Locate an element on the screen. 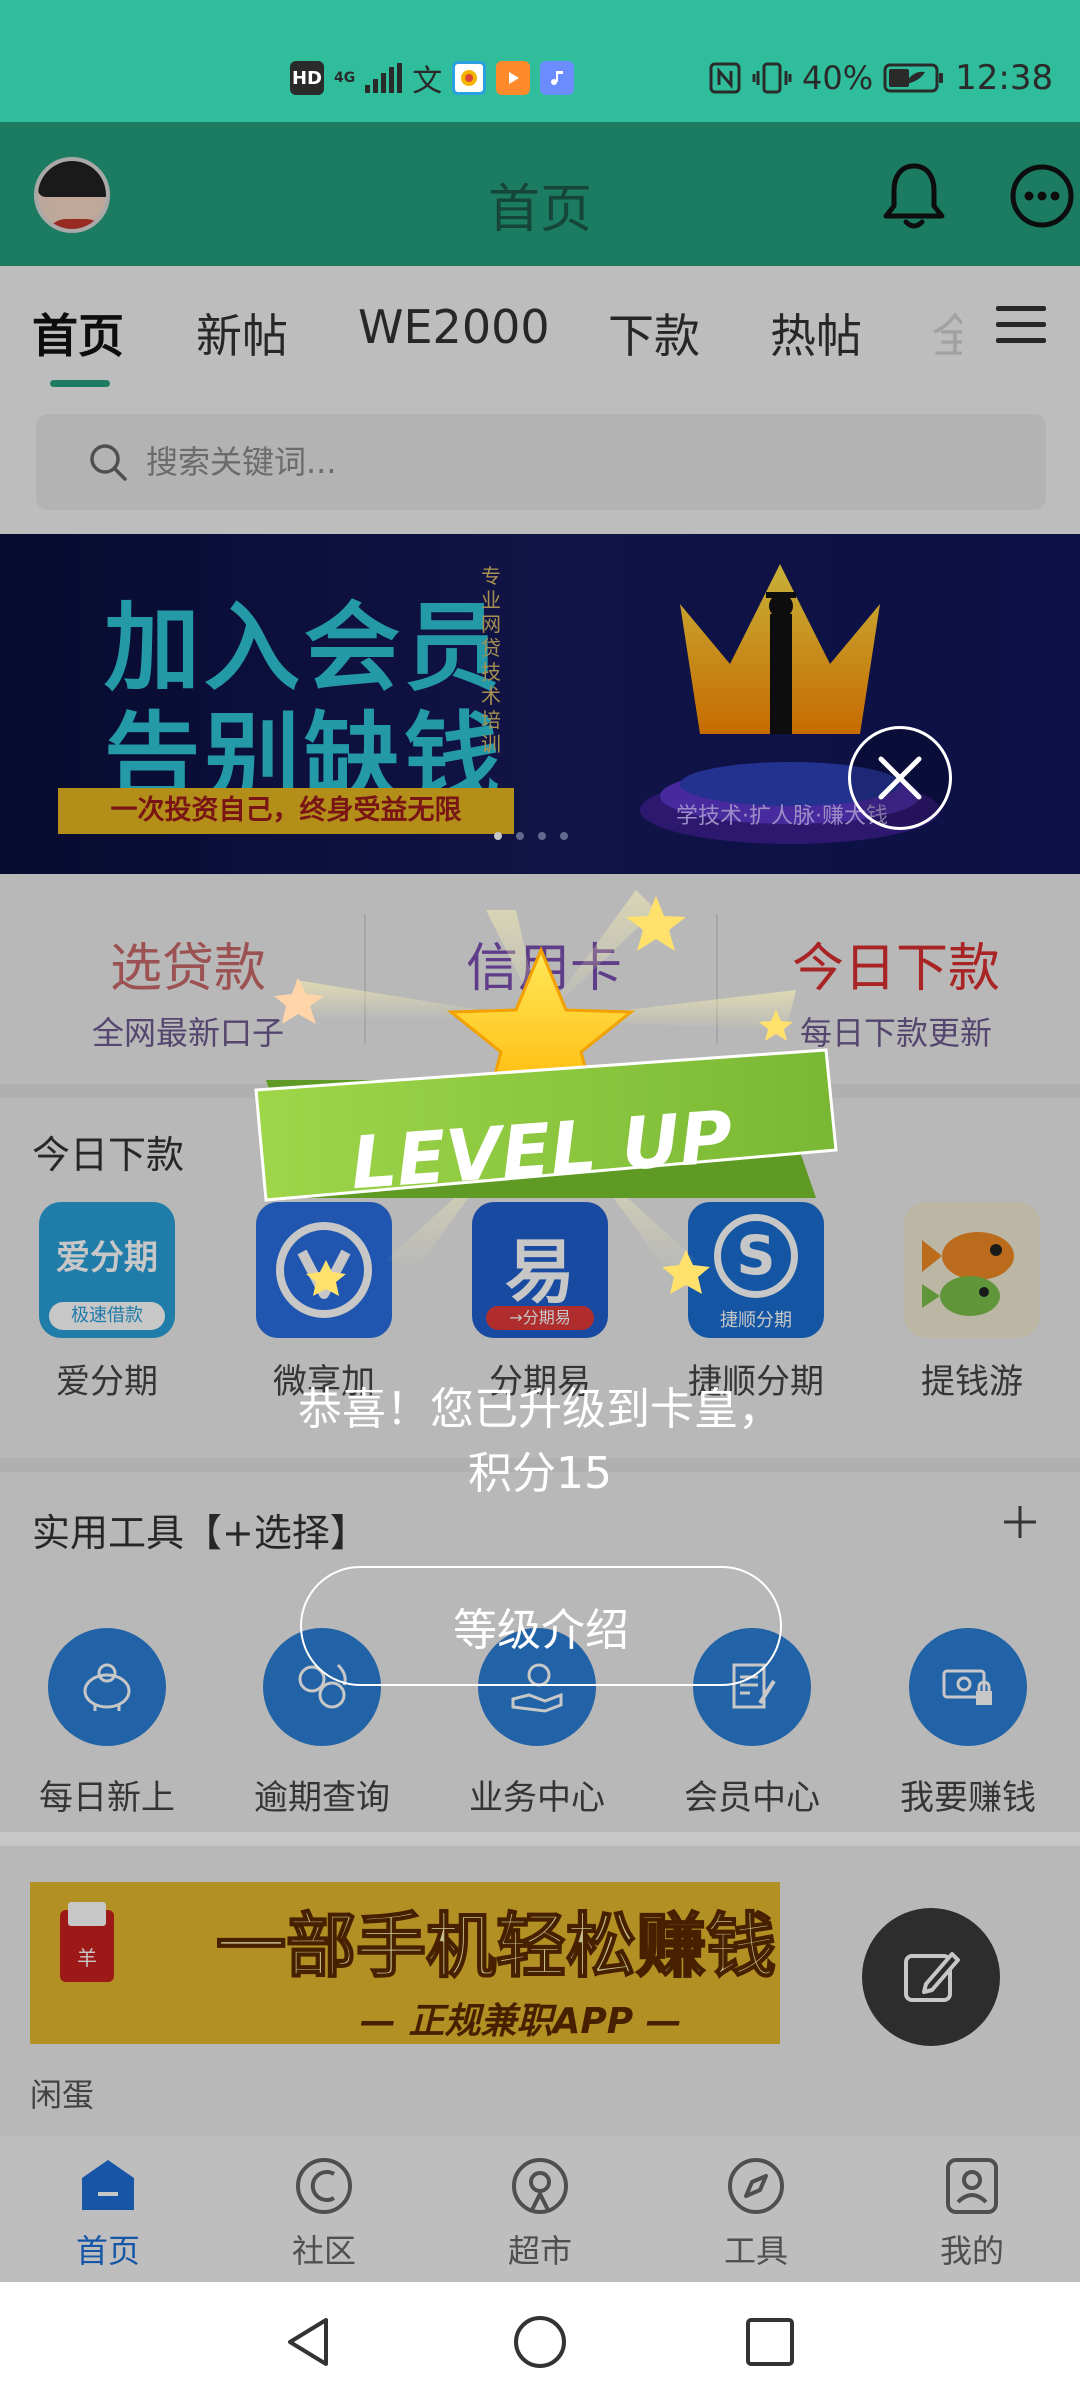 Image resolution: width=1080 pixels, height=2400 pixels. status-bar: HD 4G 文 40% 12:38 is located at coordinates (540, 61).